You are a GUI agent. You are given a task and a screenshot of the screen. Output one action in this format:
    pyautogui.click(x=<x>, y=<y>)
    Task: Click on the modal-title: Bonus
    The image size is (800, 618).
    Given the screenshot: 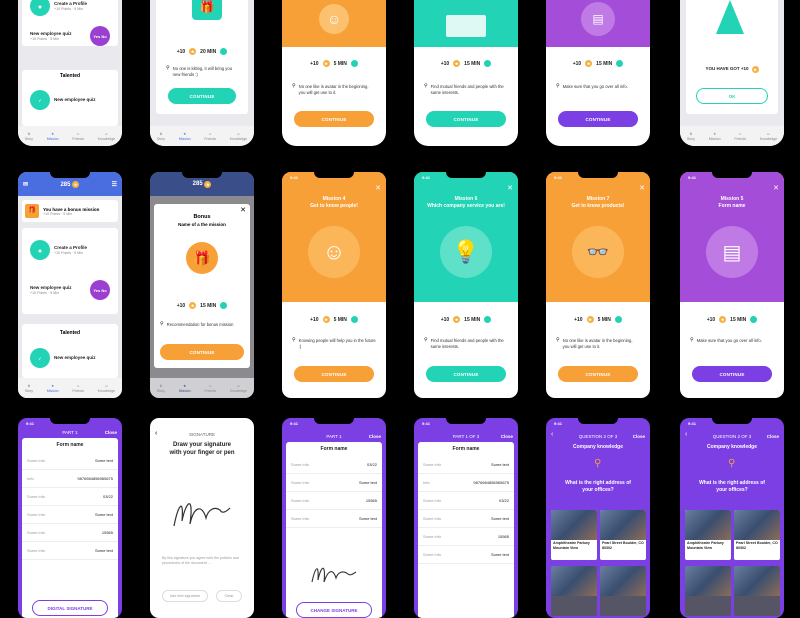 What is the action you would take?
    pyautogui.click(x=202, y=217)
    